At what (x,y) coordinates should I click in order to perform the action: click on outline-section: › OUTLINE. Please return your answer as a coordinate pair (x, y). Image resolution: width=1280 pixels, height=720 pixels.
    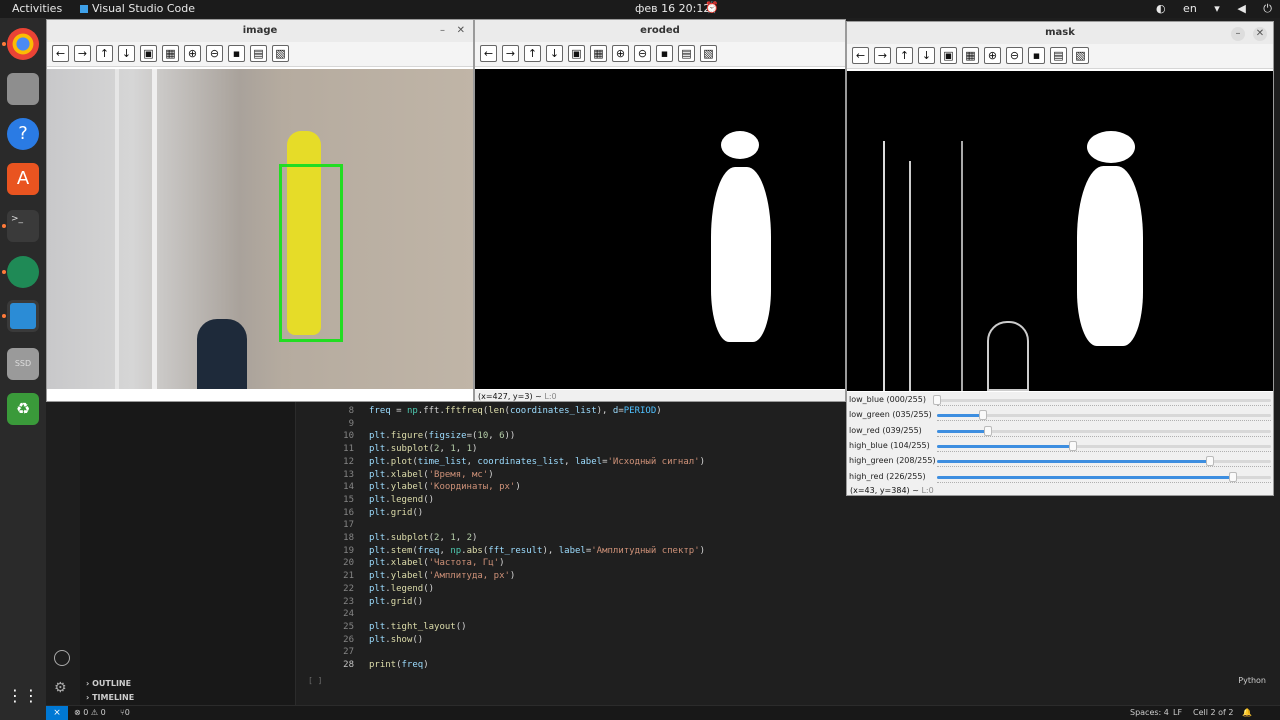
    Looking at the image, I should click on (108, 683).